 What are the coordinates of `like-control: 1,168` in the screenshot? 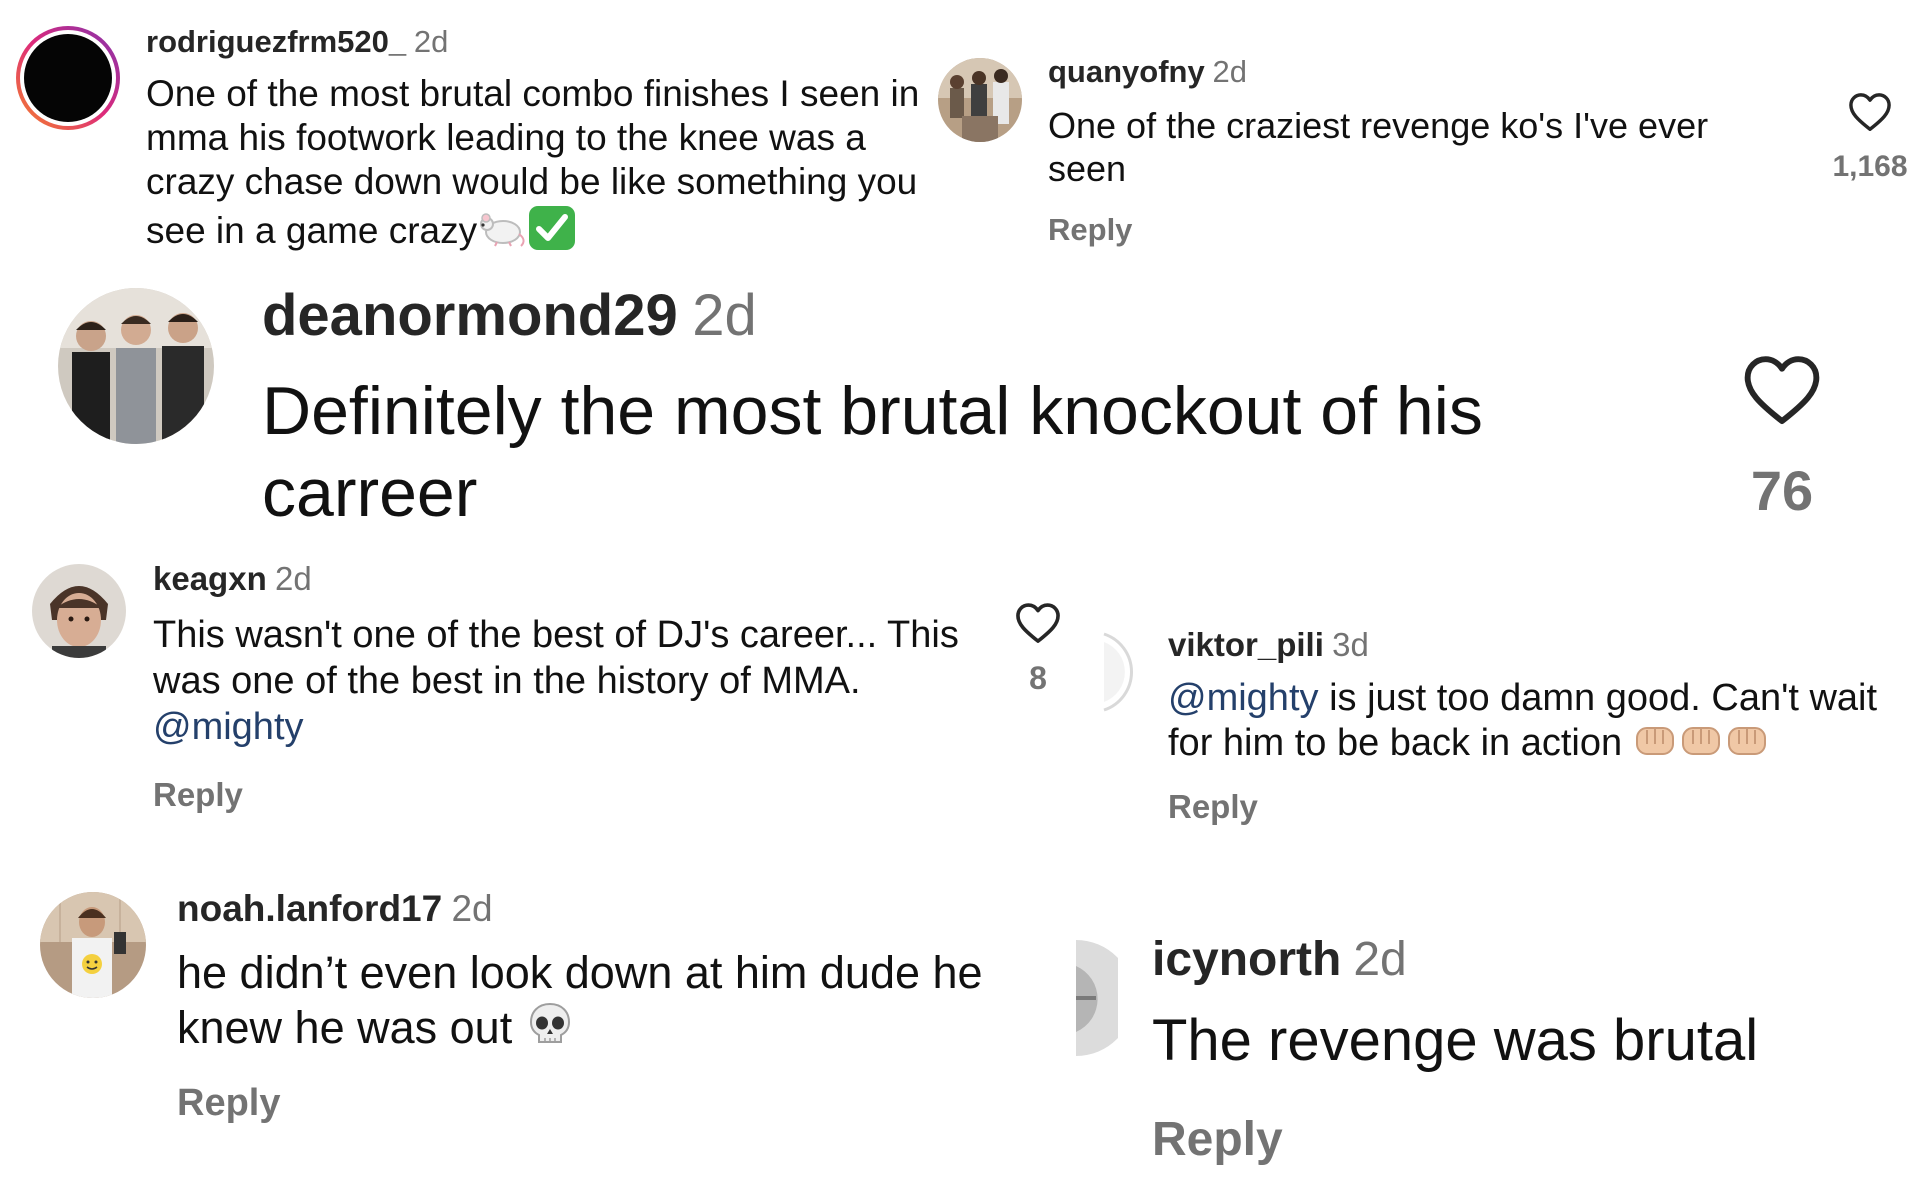 It's located at (1870, 138).